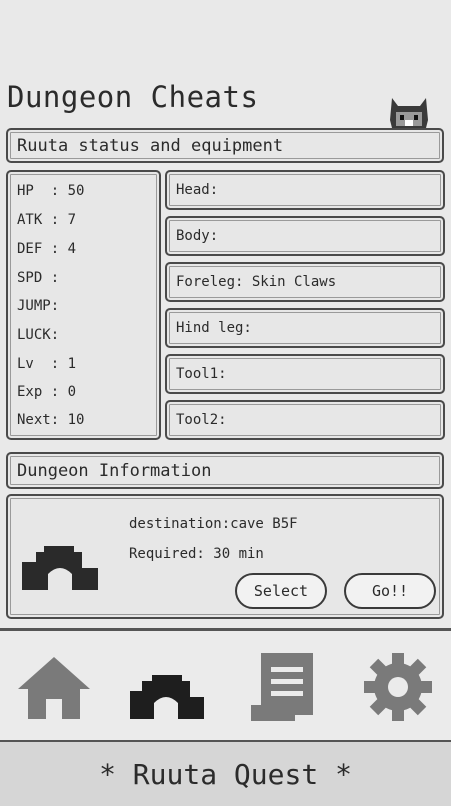 This screenshot has width=451, height=806. I want to click on select-button: Select, so click(281, 591).